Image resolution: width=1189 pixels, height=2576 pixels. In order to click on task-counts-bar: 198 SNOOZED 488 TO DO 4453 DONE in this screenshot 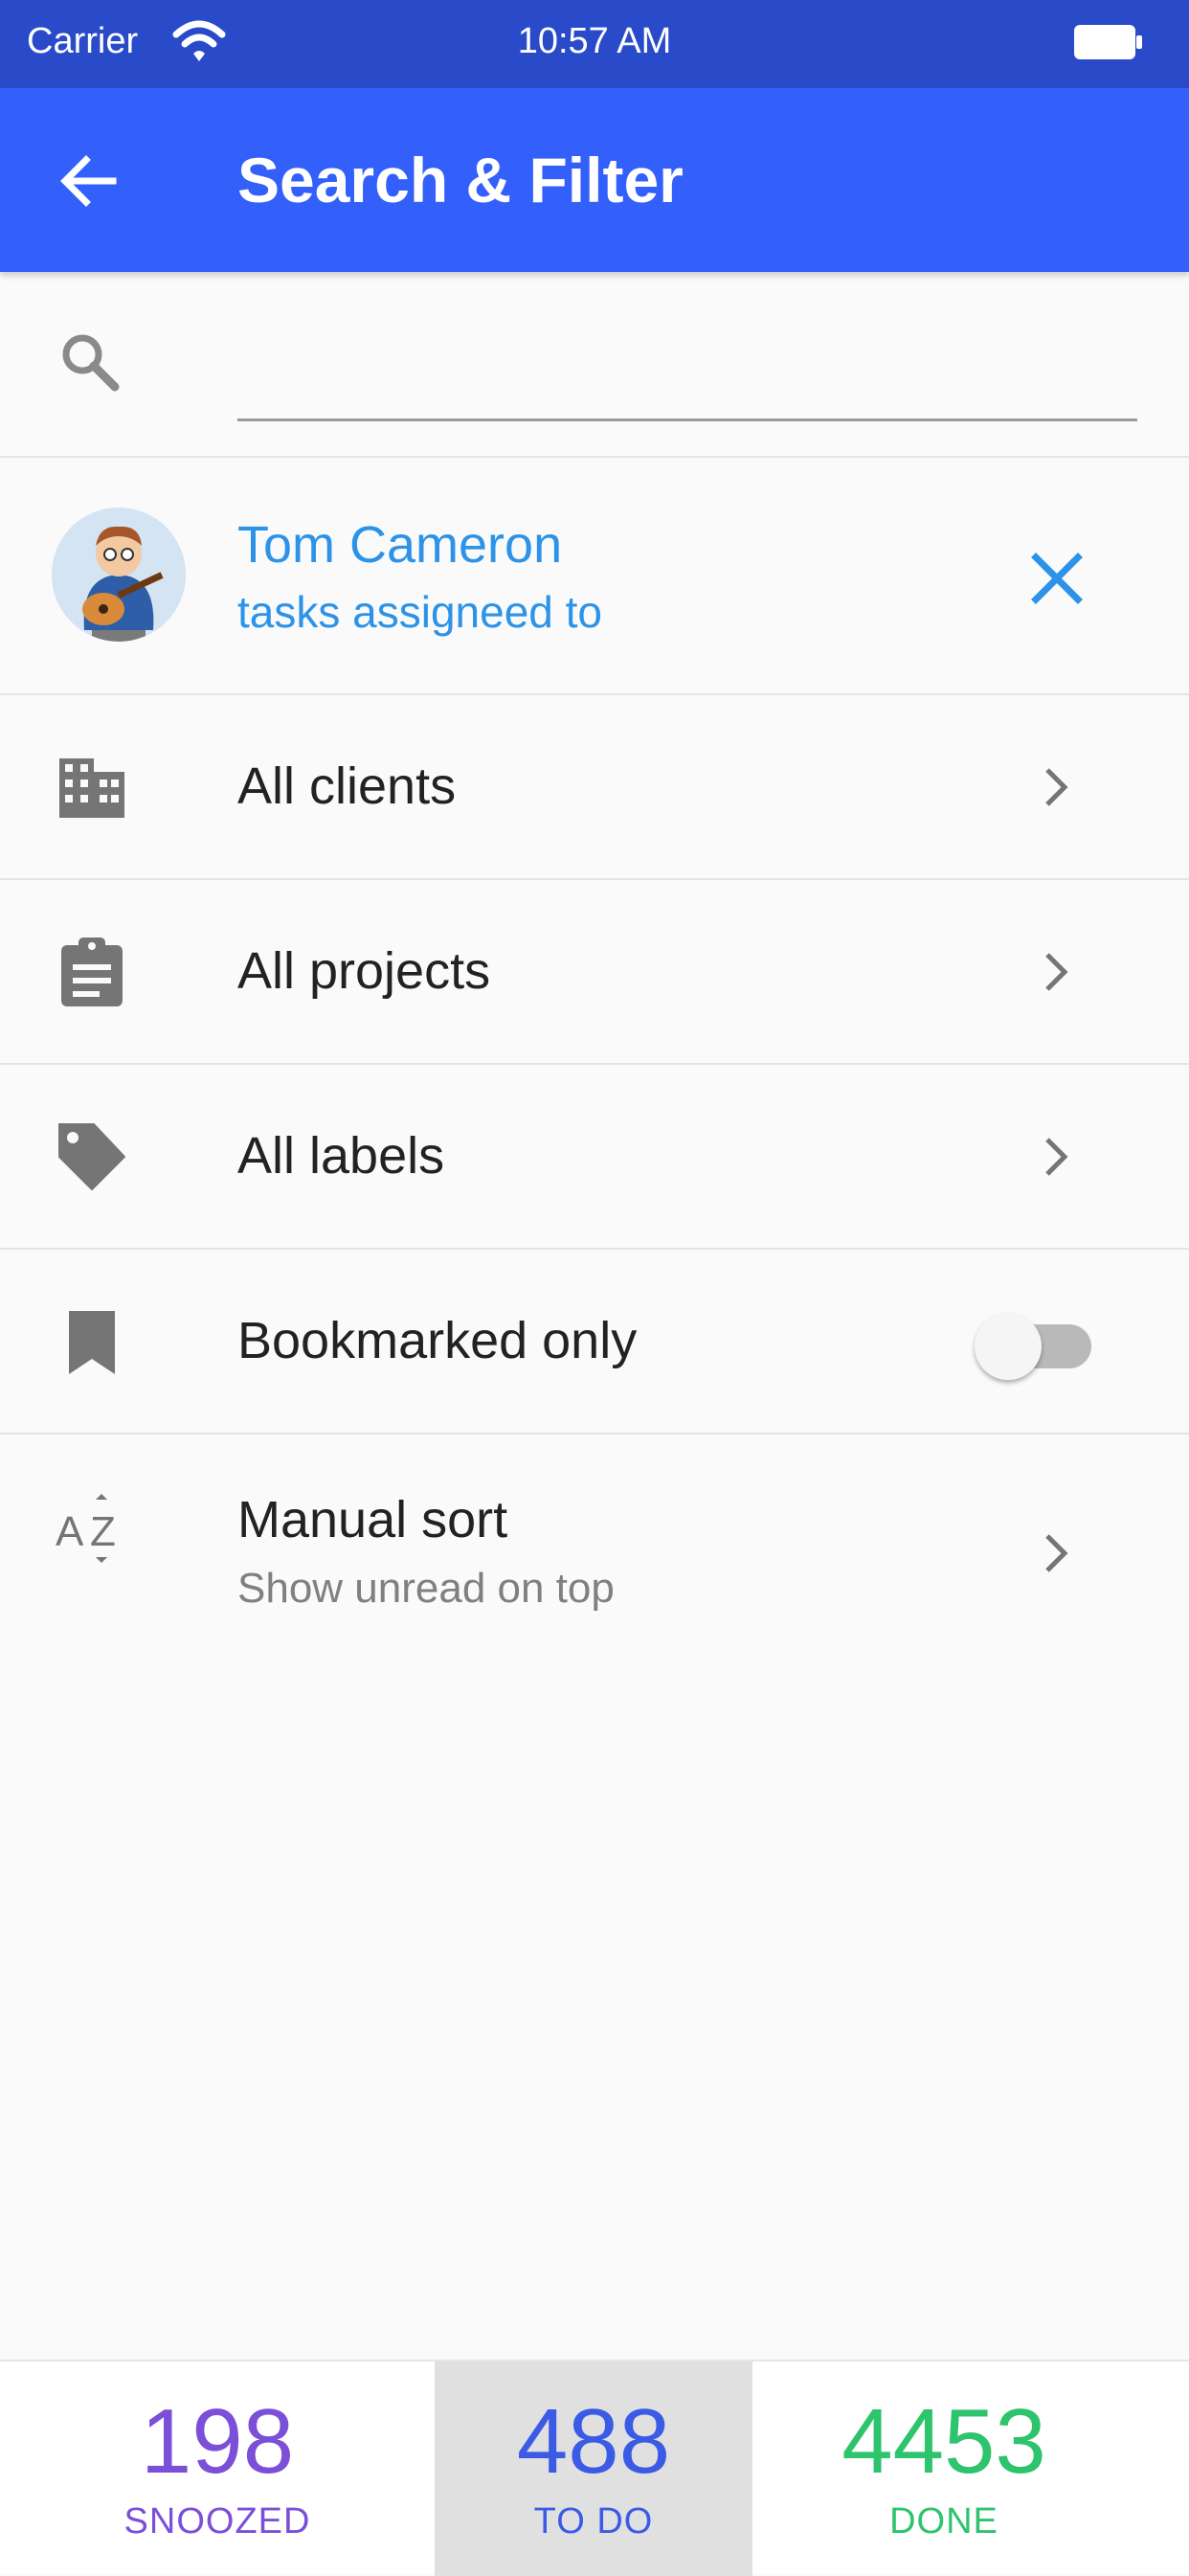, I will do `click(594, 2468)`.